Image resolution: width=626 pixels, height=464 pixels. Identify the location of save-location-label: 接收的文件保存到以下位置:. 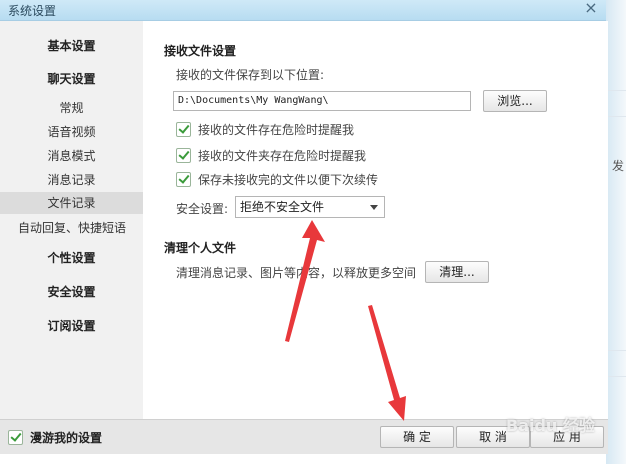
(250, 75).